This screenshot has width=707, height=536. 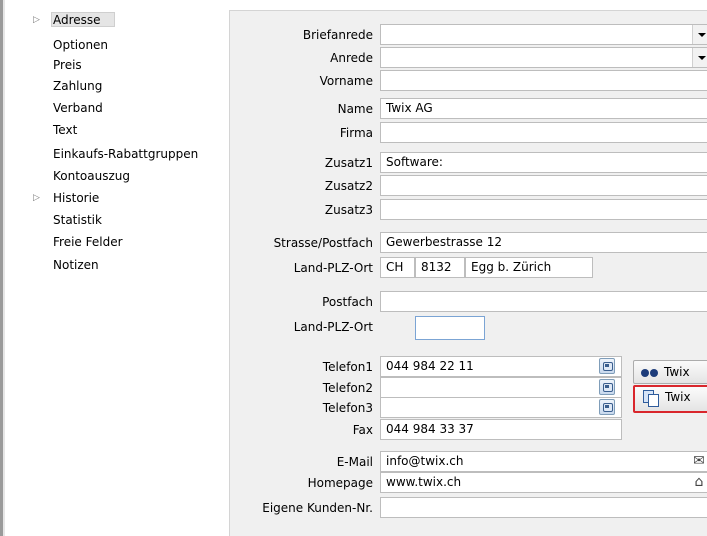 I want to click on firma-label: Firma, so click(x=356, y=133).